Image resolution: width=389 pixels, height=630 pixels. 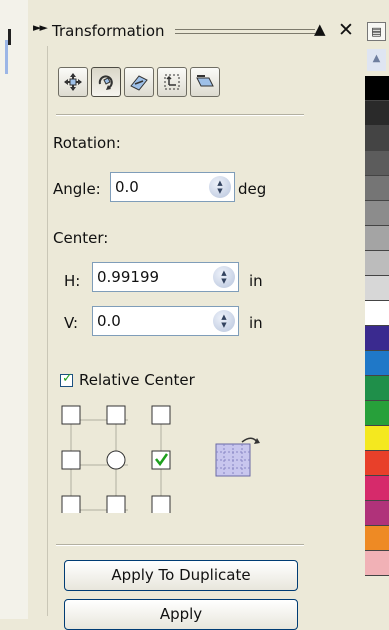 I want to click on palette-scroll-up: ▲, so click(x=376, y=60).